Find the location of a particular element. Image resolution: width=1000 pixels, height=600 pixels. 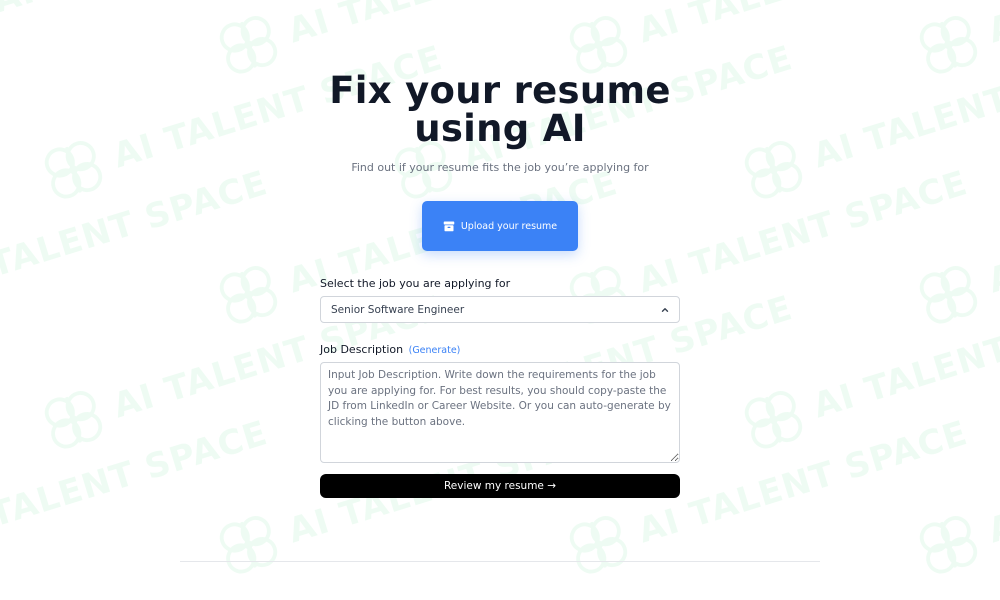

footer-divider is located at coordinates (500, 561).